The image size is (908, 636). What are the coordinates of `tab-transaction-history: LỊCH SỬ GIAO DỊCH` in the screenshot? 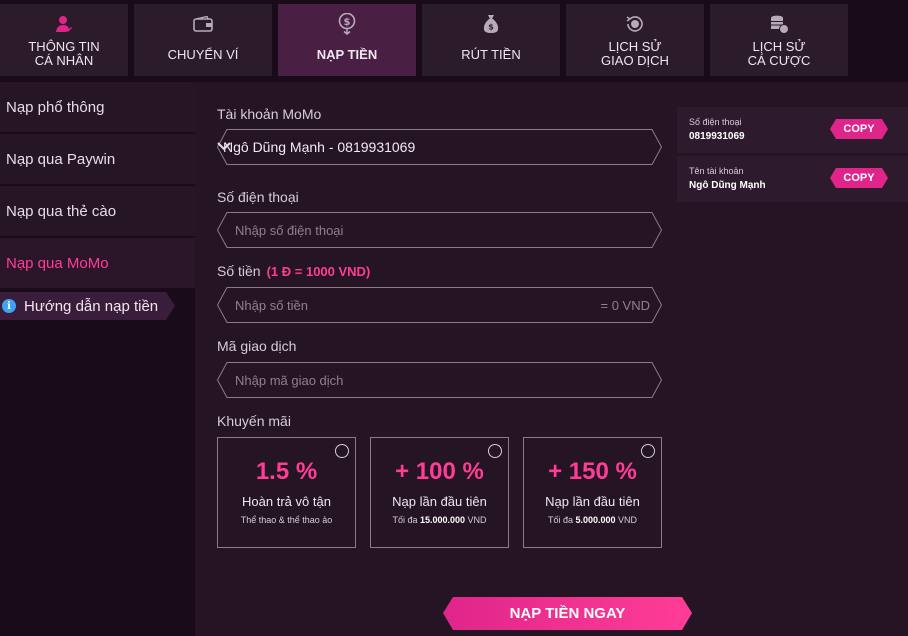 It's located at (635, 40).